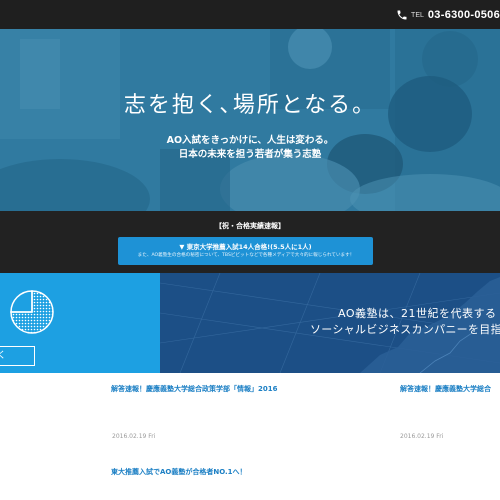 The image size is (500, 500). I want to click on header-bar: TEL 03-6300-0506, so click(250, 14).